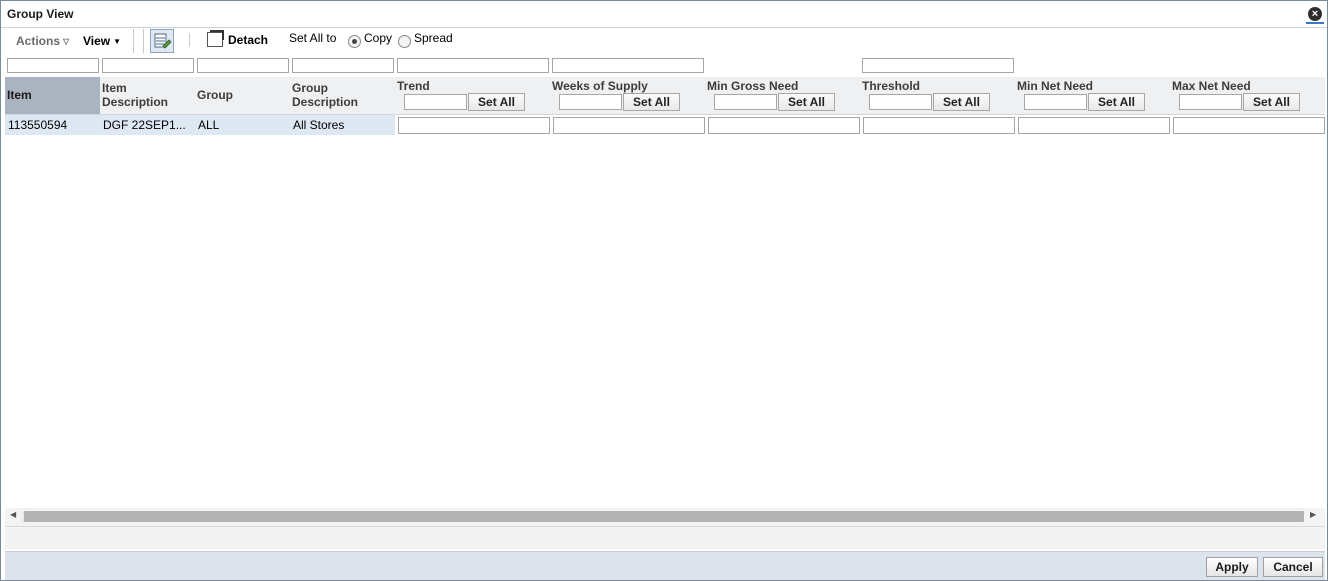  What do you see at coordinates (1094, 125) in the screenshot?
I see `cell-input-min-net-need` at bounding box center [1094, 125].